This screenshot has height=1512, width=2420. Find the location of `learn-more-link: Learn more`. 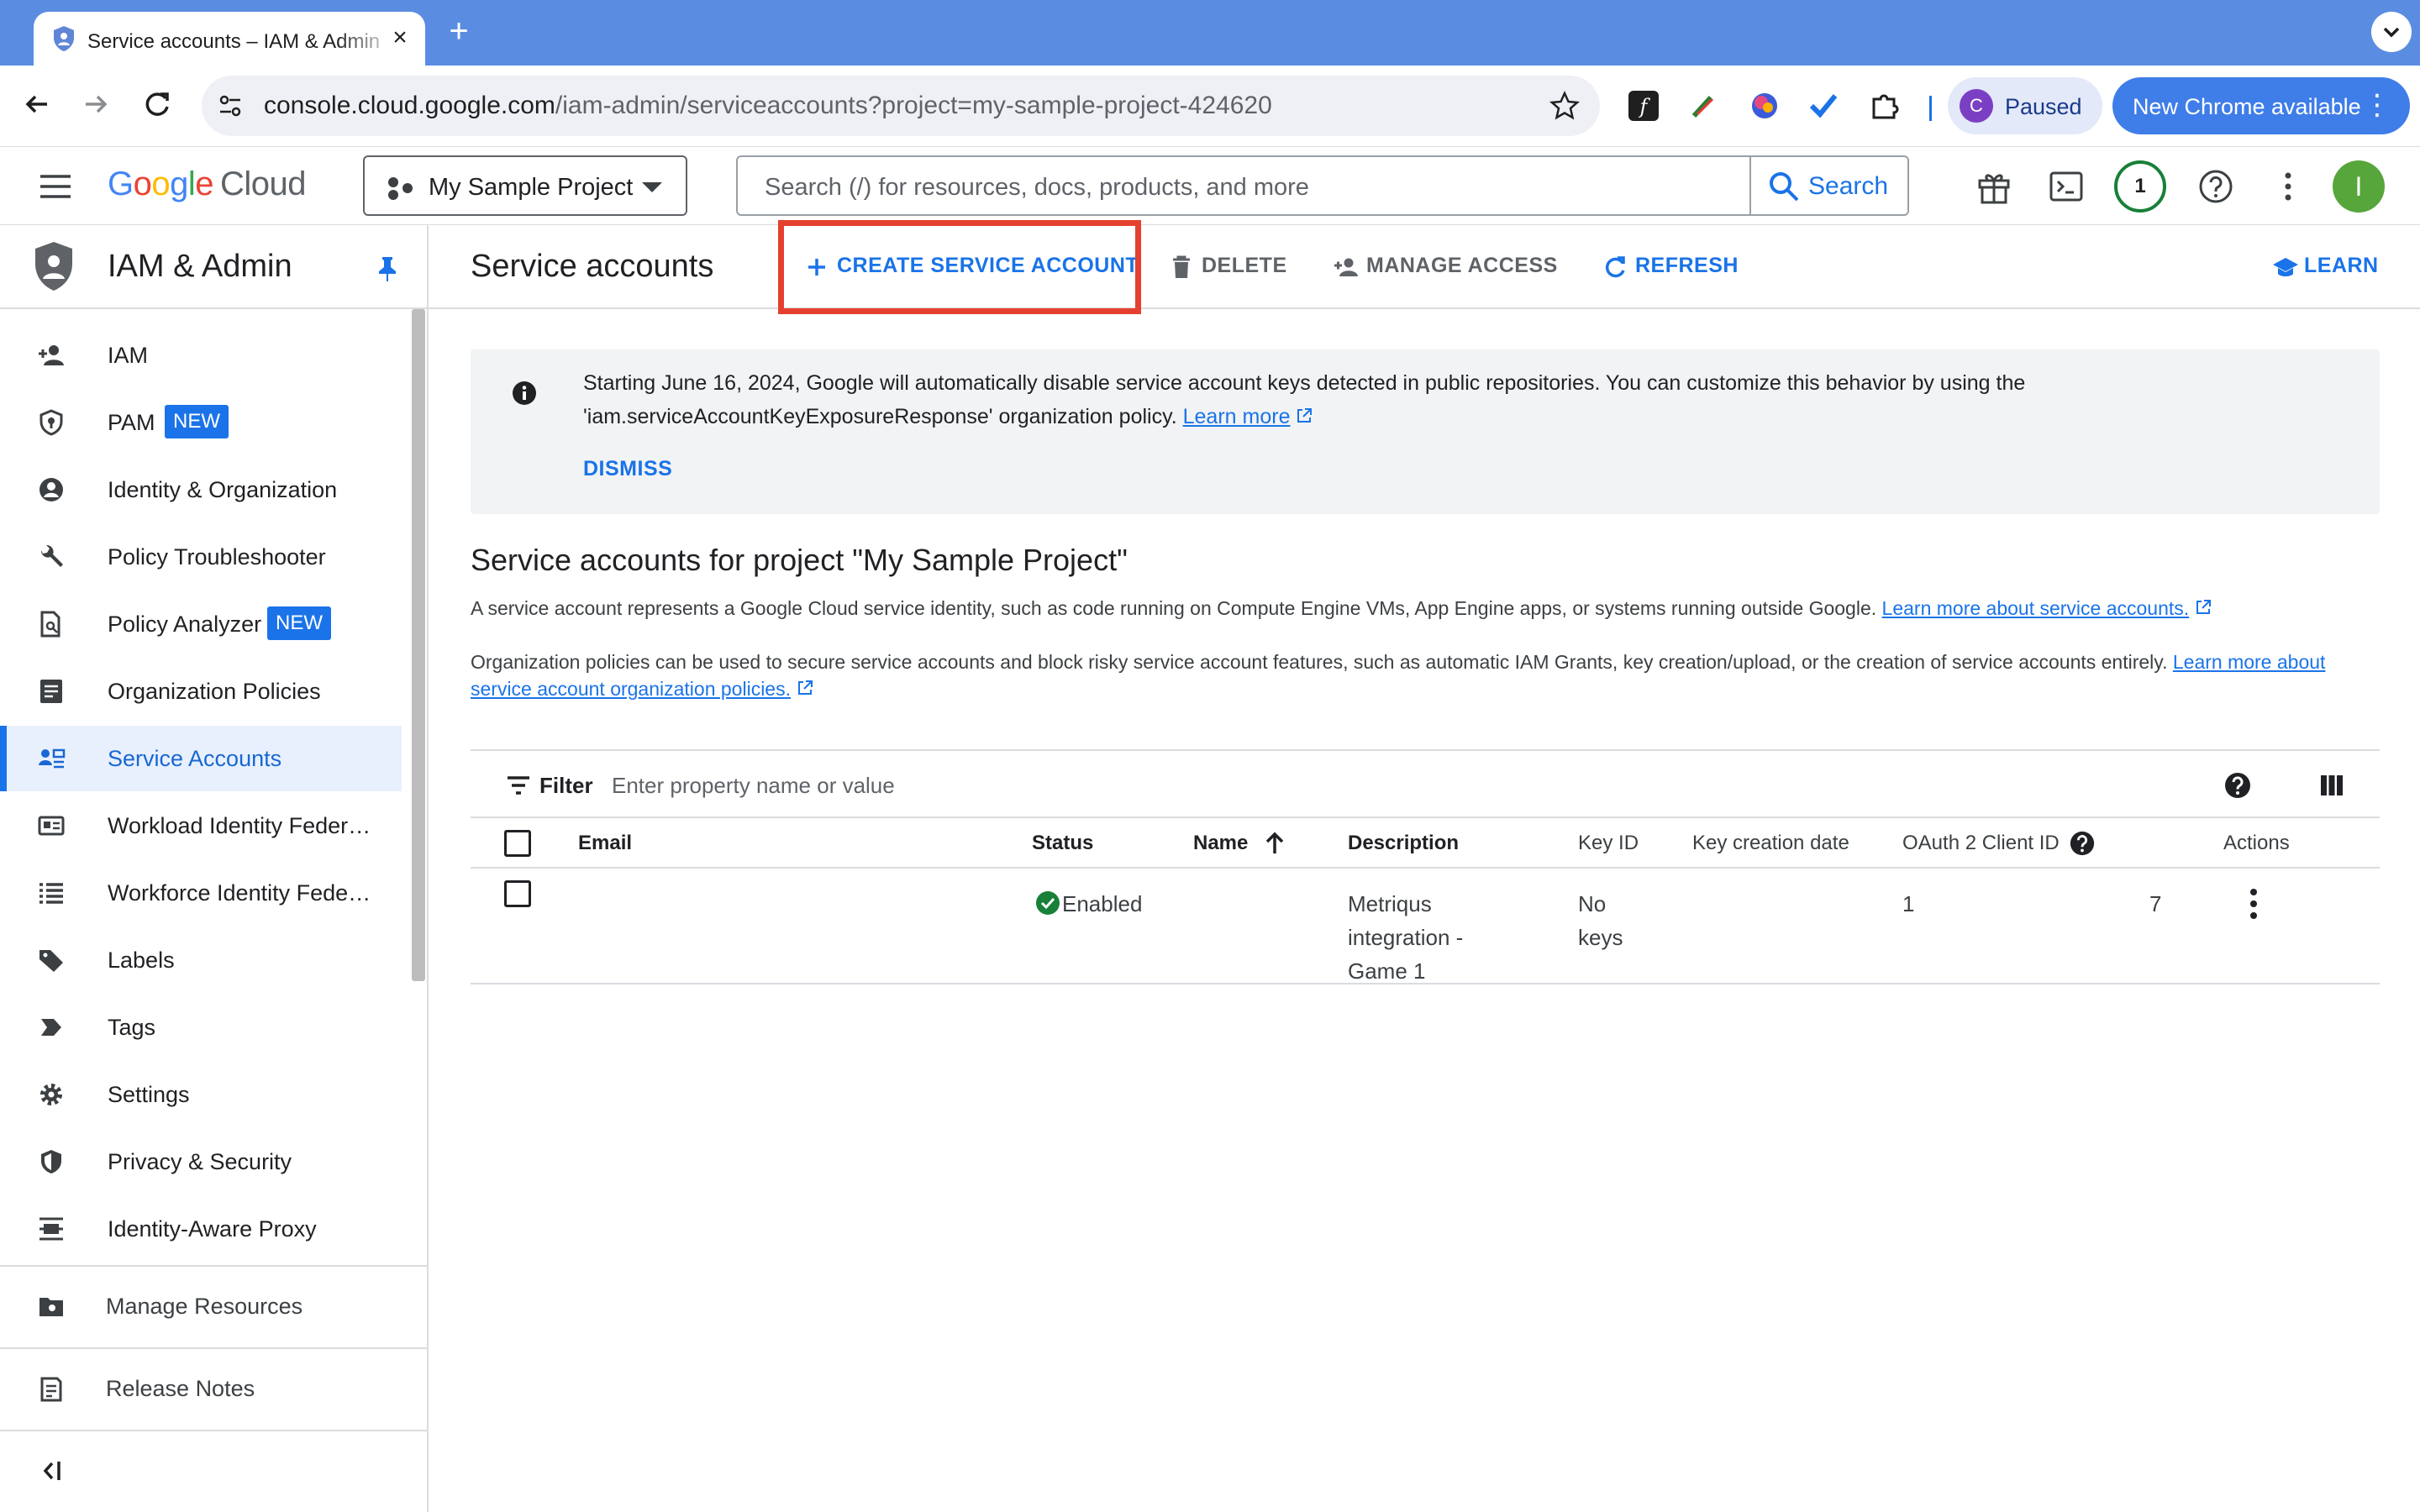

learn-more-link: Learn more is located at coordinates (1237, 416).